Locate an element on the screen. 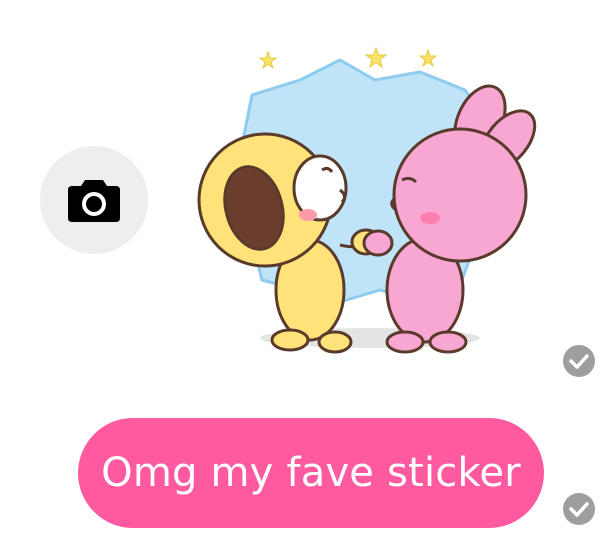 The width and height of the screenshot is (616, 545). camera-icon is located at coordinates (94, 201).